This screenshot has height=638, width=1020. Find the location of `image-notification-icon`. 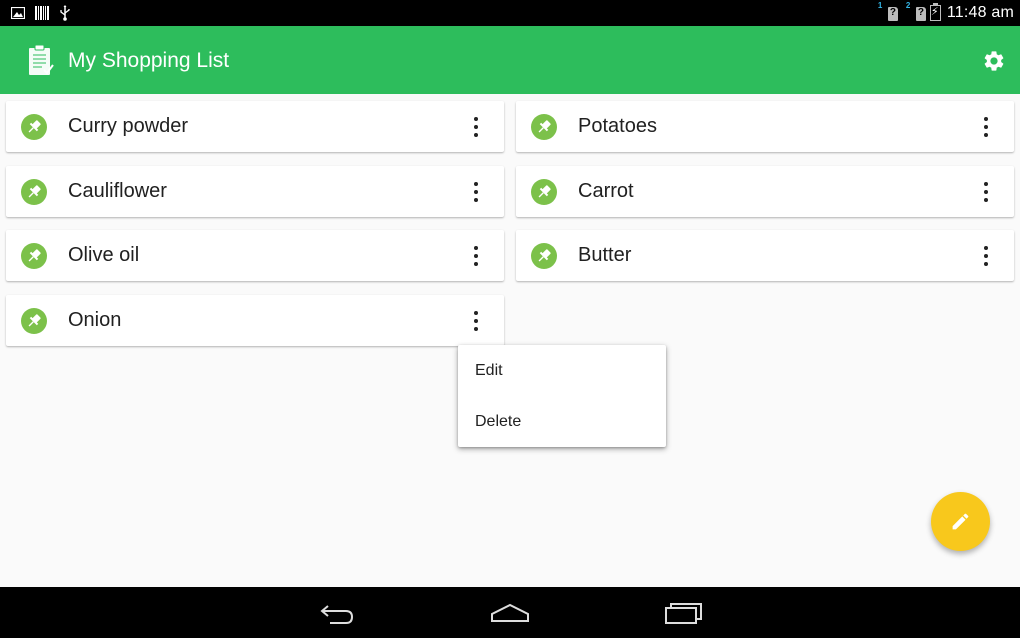

image-notification-icon is located at coordinates (18, 13).